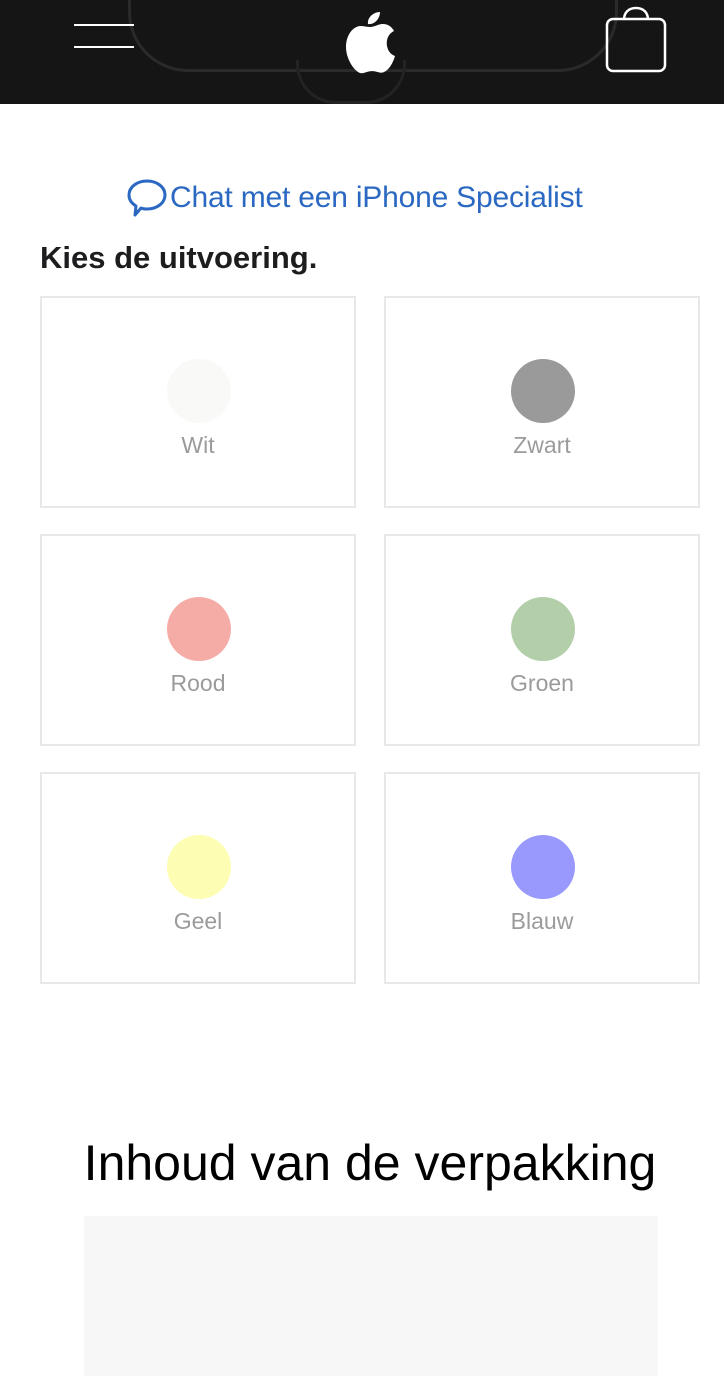 This screenshot has width=724, height=1376. What do you see at coordinates (198, 445) in the screenshot?
I see `finish-option-label: Wit` at bounding box center [198, 445].